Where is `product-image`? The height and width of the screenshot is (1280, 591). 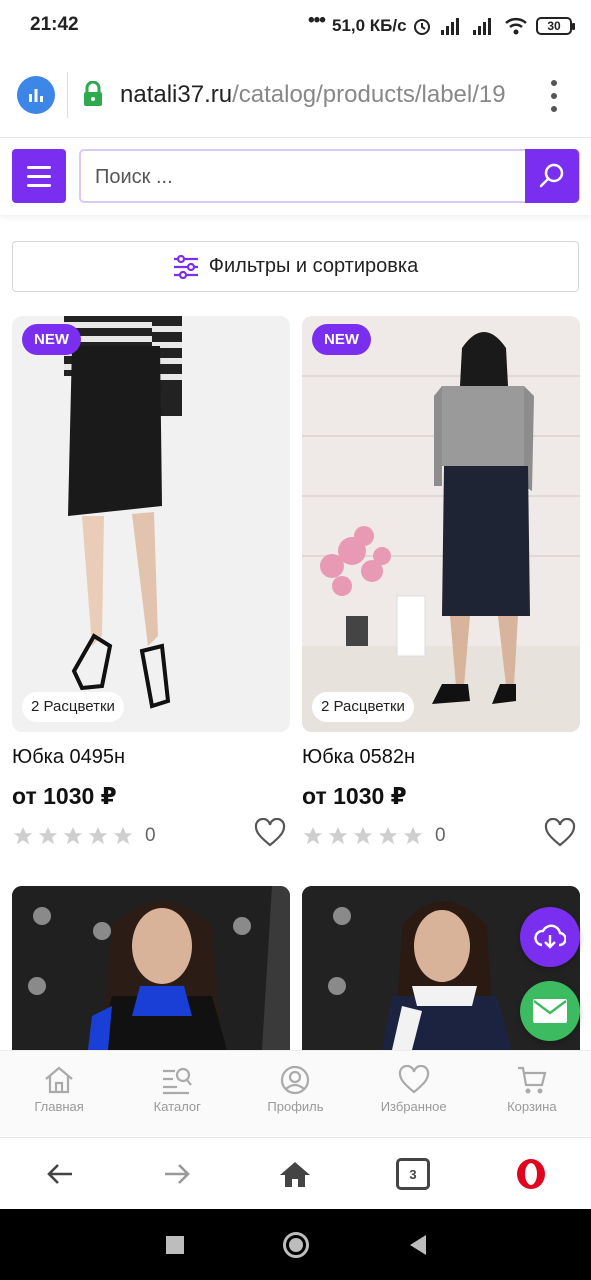
product-image is located at coordinates (151, 968).